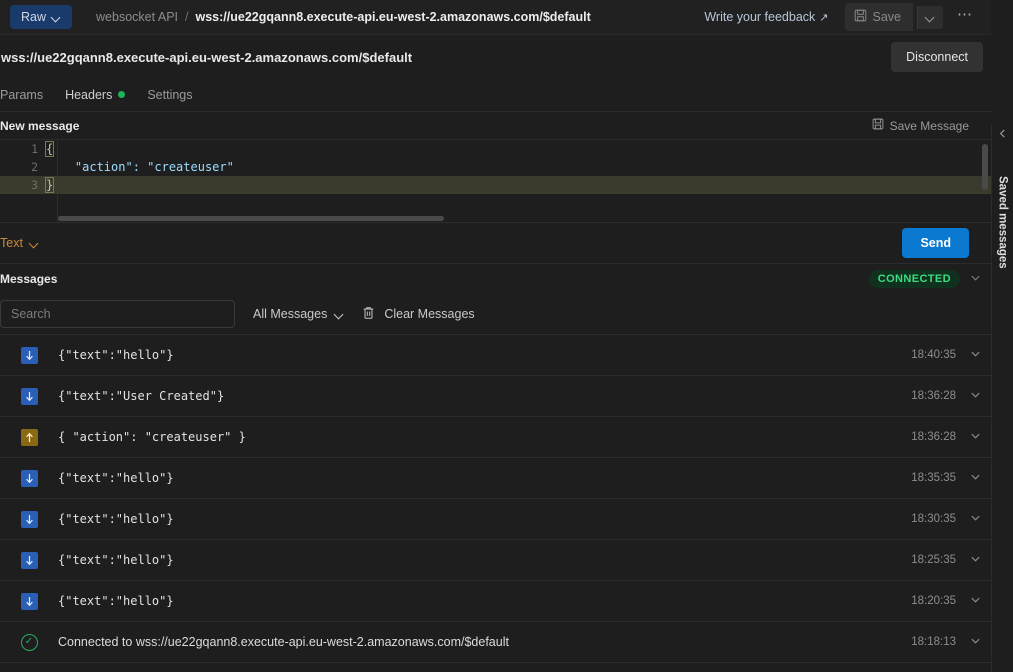 The width and height of the screenshot is (1013, 672). Describe the element at coordinates (1002, 133) in the screenshot. I see `chevron-left-icon` at that location.